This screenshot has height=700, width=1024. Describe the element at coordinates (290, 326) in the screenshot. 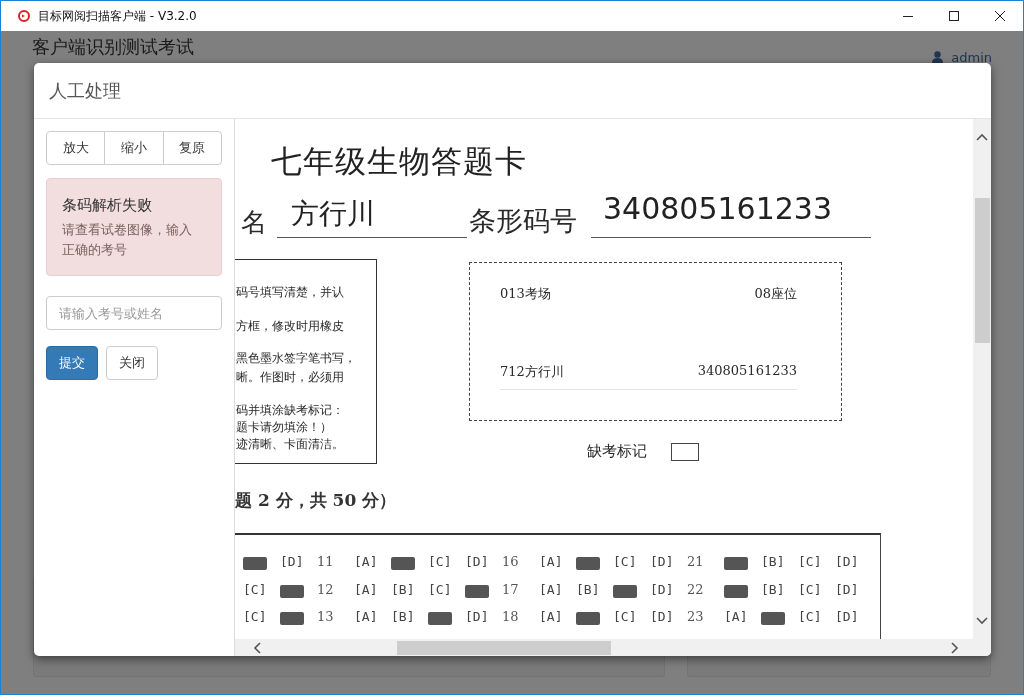

I see `instruction-line: 方框，修改时用橡皮` at that location.